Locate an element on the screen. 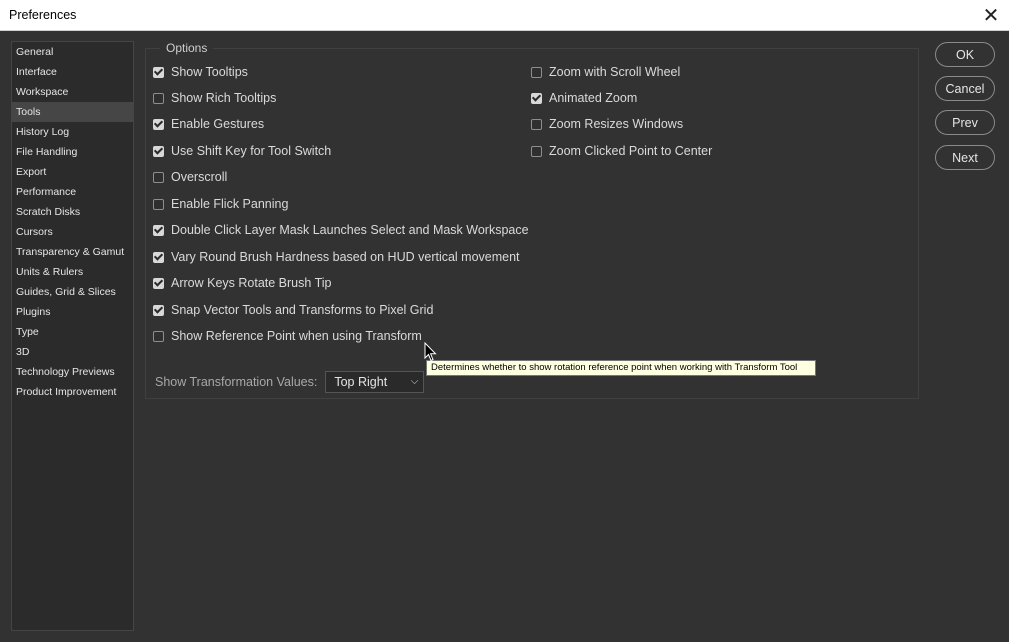  checkbox-show-rich-tooltips: Show Rich Tooltips is located at coordinates (214, 98).